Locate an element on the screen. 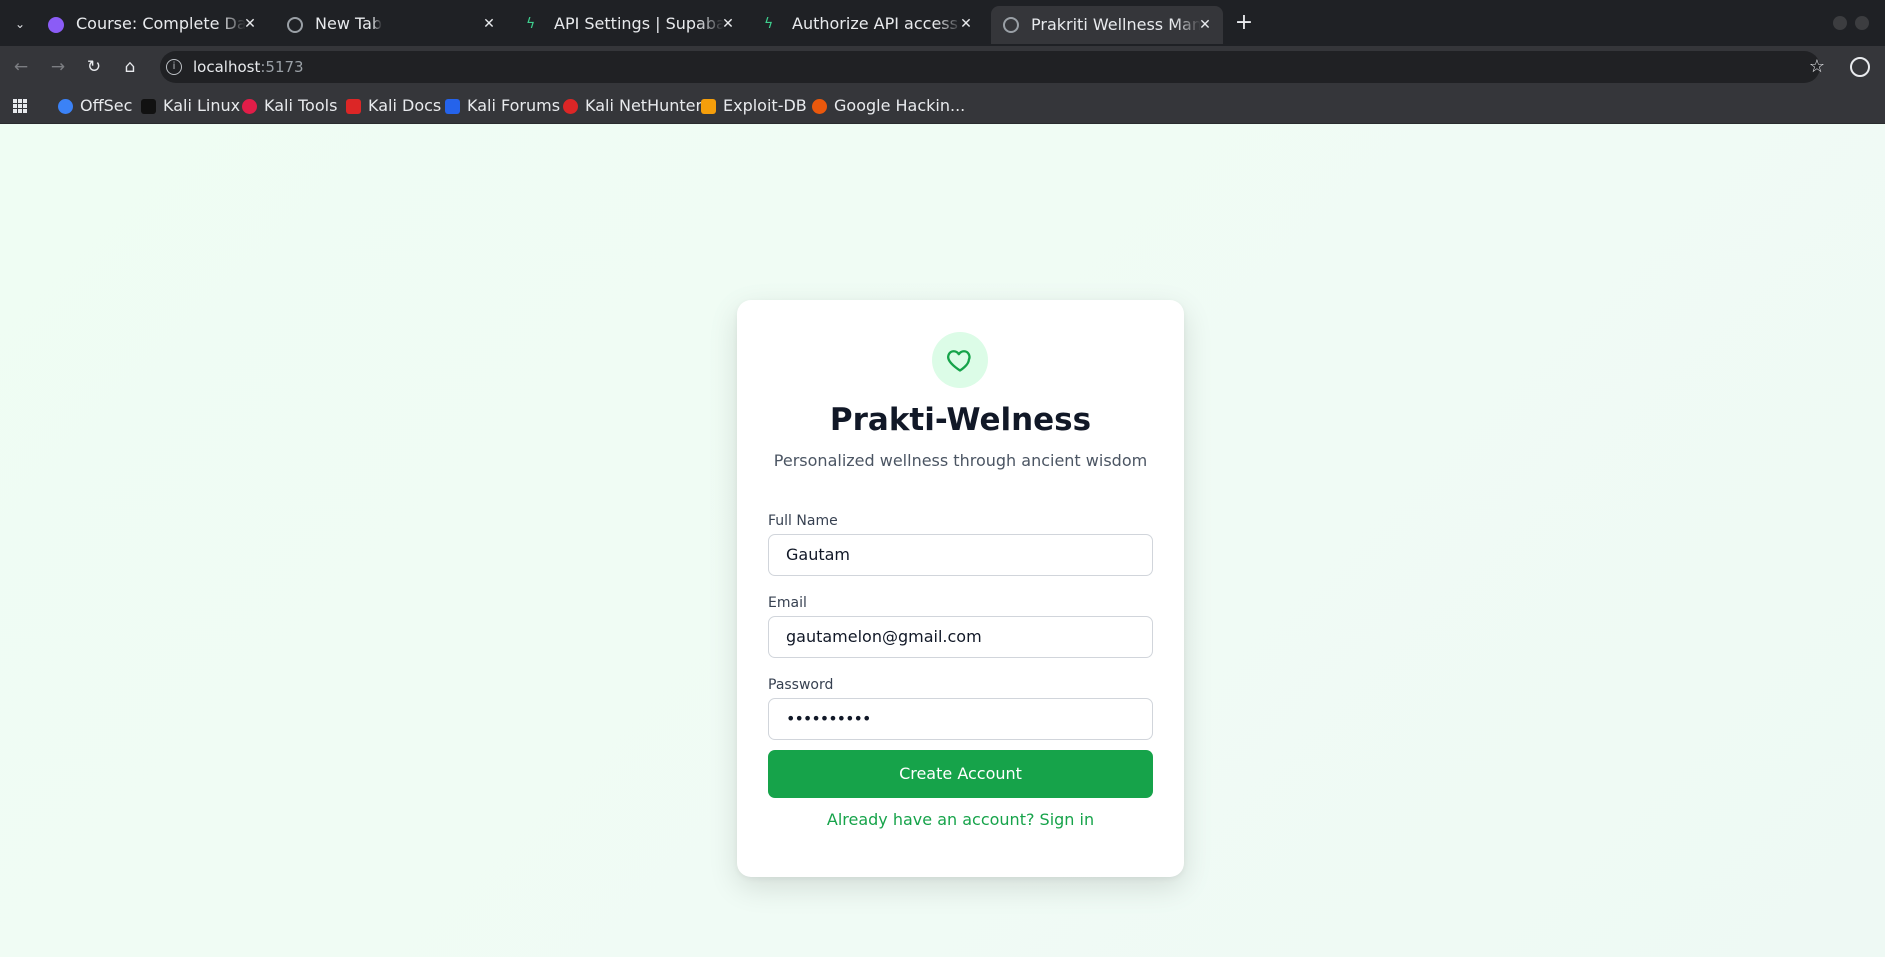 The image size is (1885, 957). reload-icon: ↻ is located at coordinates (94, 67).